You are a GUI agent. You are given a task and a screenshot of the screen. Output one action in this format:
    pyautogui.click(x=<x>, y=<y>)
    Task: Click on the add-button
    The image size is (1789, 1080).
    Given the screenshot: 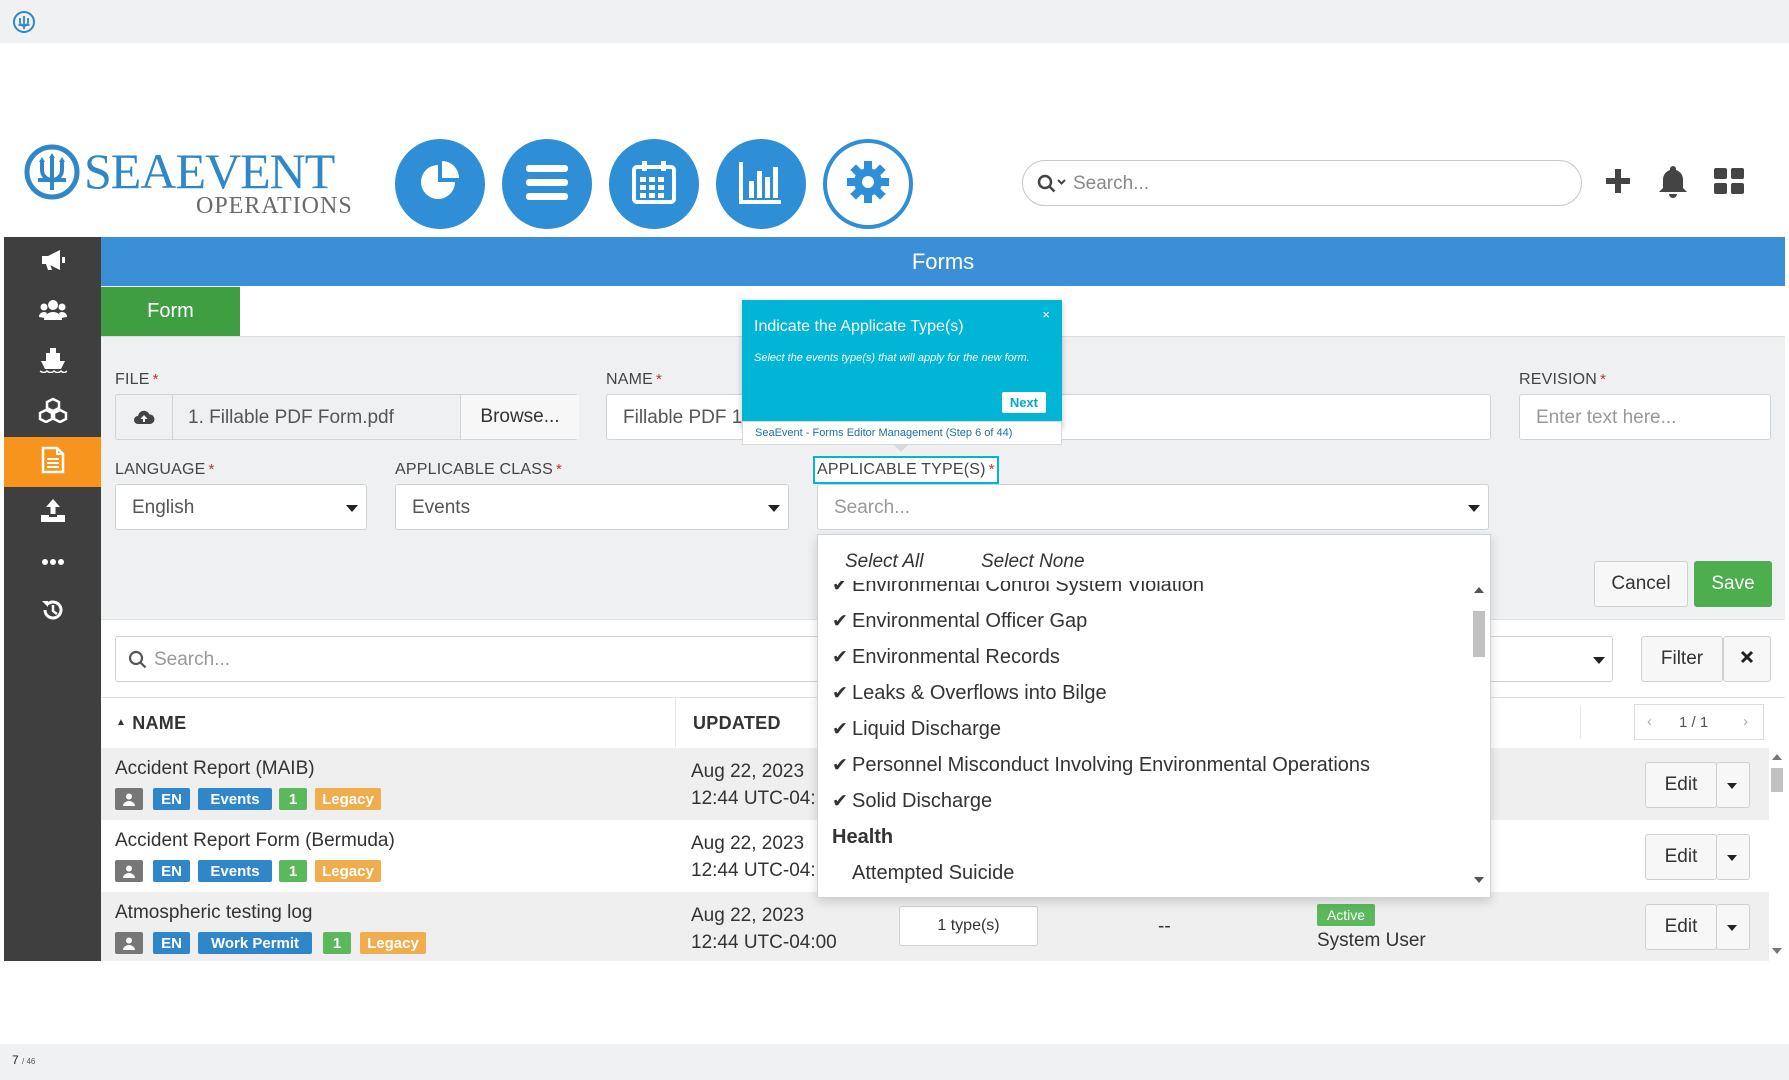 What is the action you would take?
    pyautogui.click(x=1618, y=183)
    